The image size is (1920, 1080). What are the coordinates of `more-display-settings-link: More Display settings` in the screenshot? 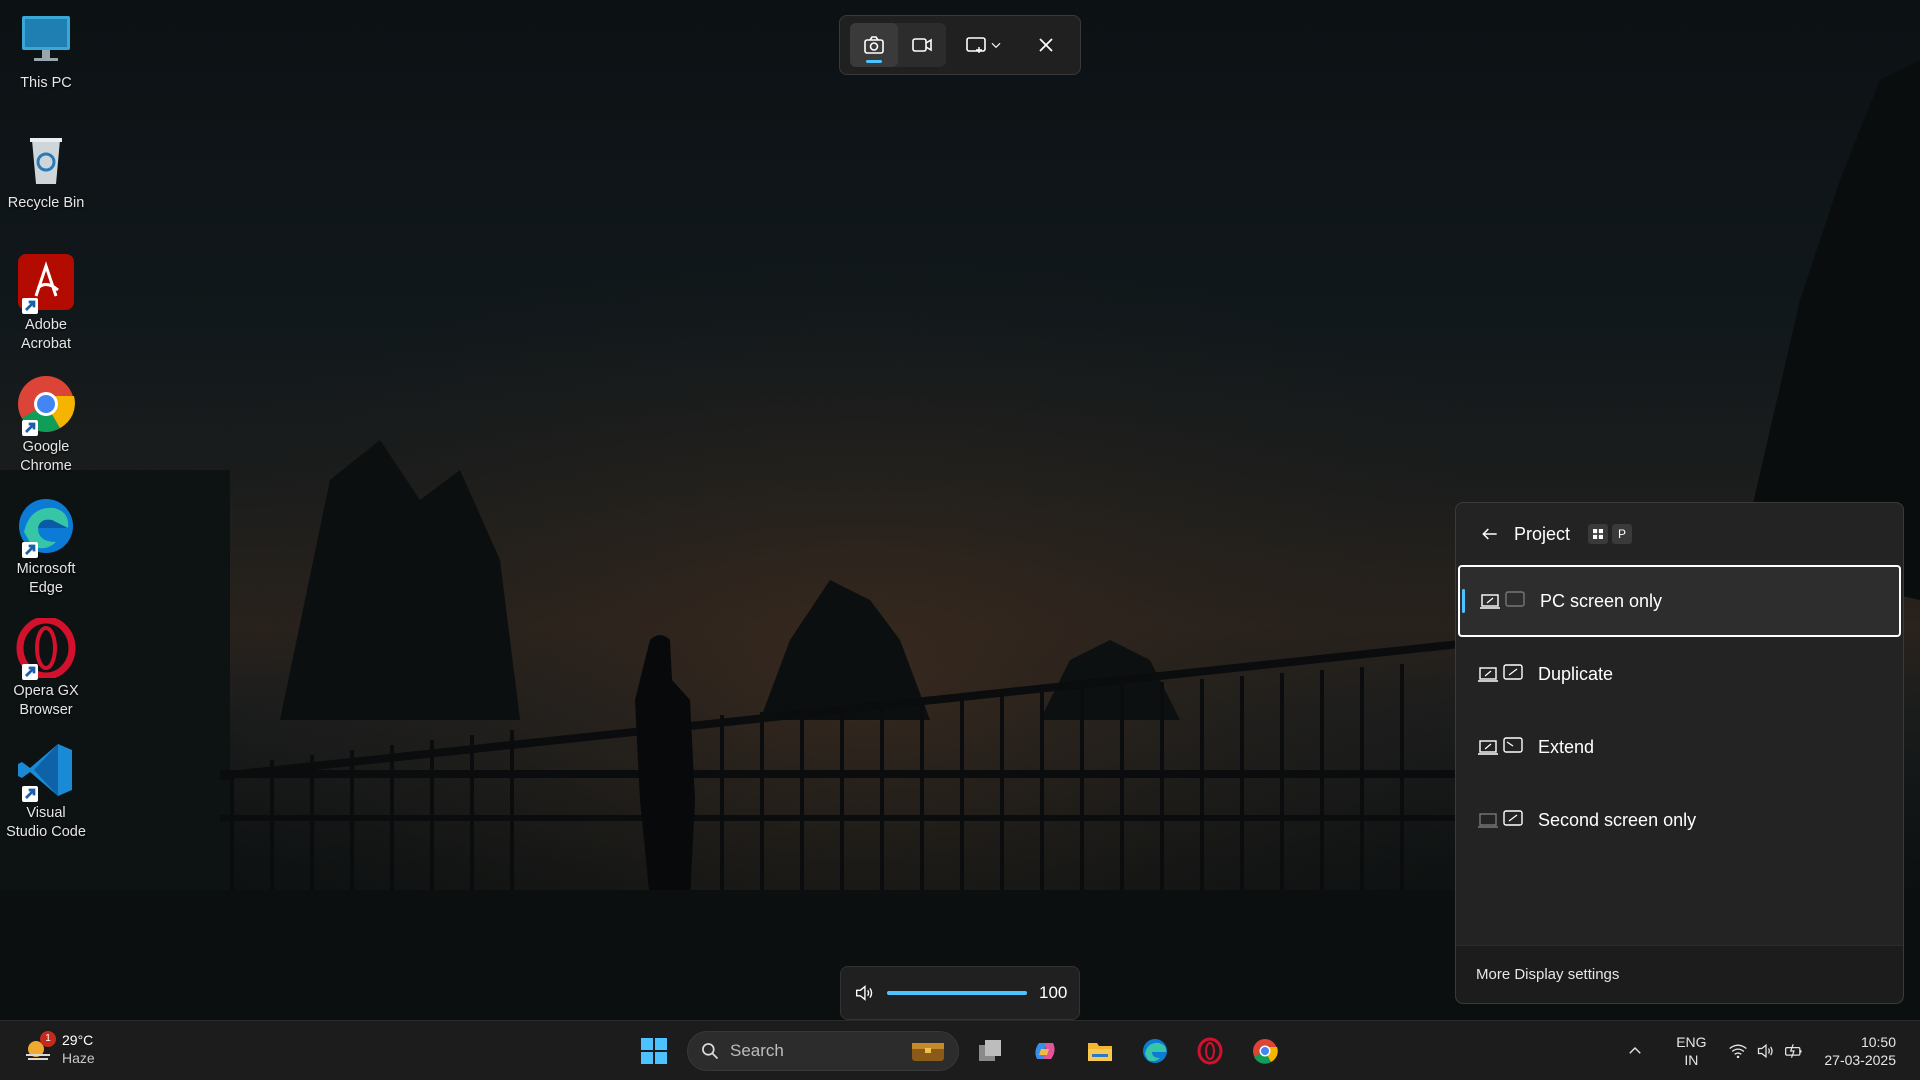 It's located at (1679, 974).